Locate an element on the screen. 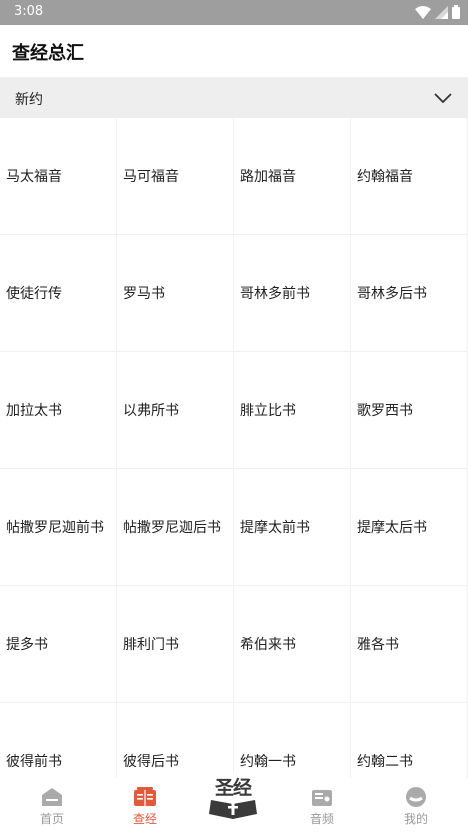 The width and height of the screenshot is (468, 832). home-icon is located at coordinates (52, 797).